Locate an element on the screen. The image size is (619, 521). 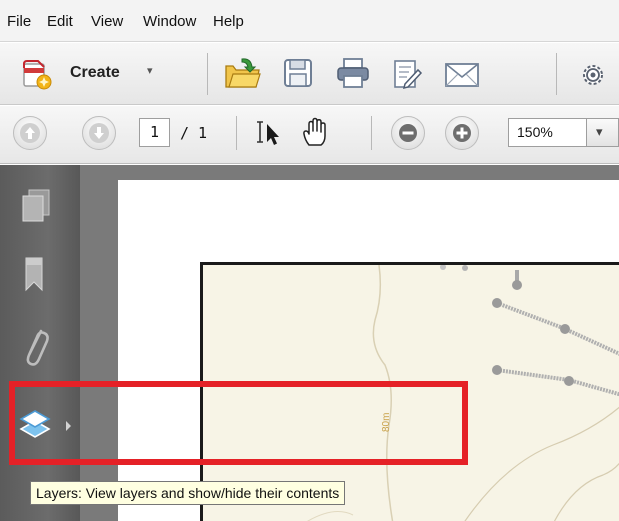
save-icon is located at coordinates (298, 75).